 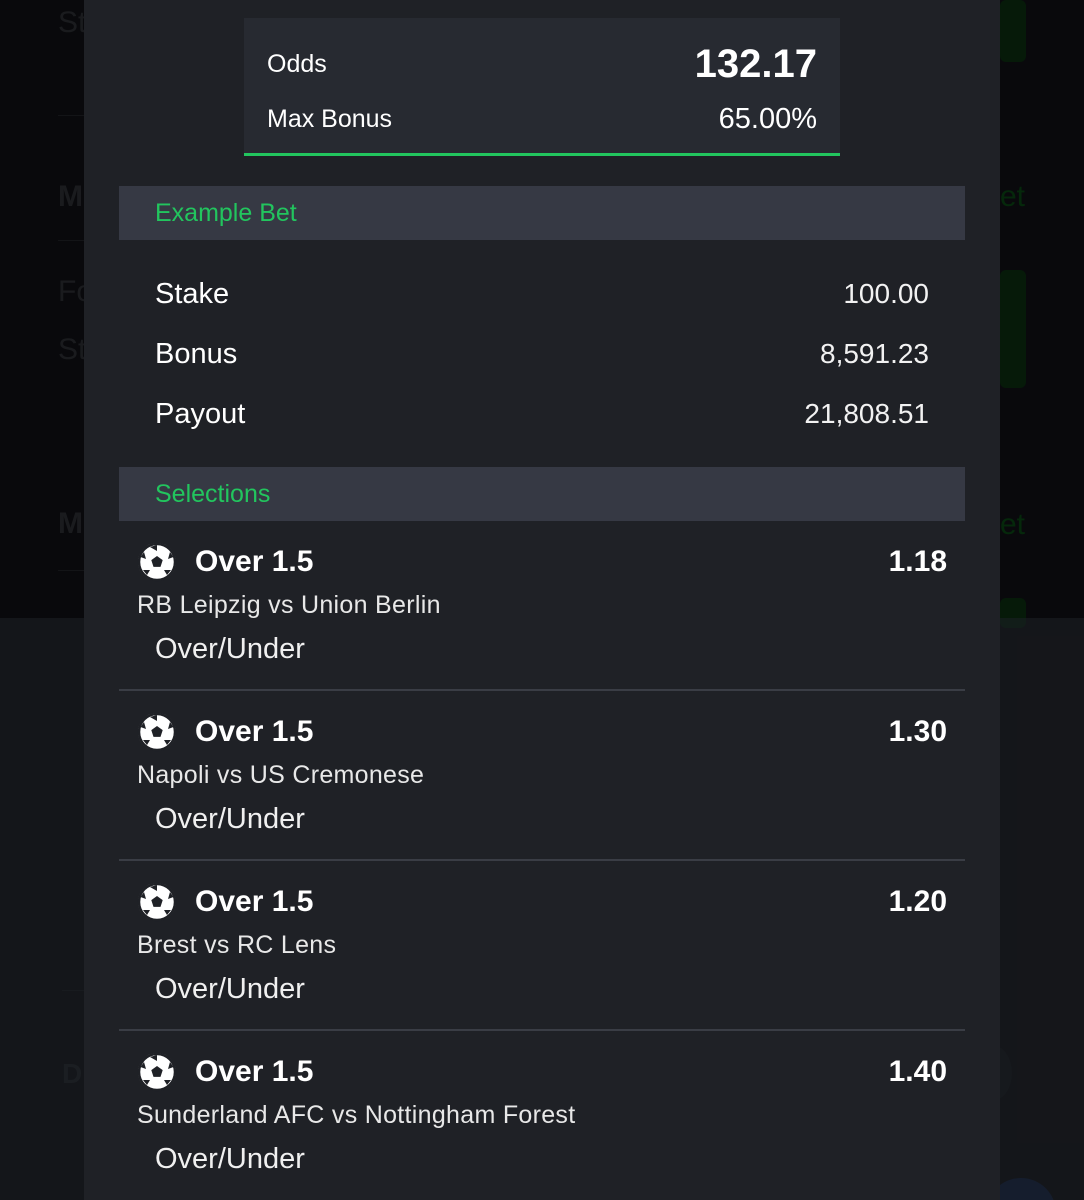 I want to click on odds-value: 132.17, so click(x=755, y=63).